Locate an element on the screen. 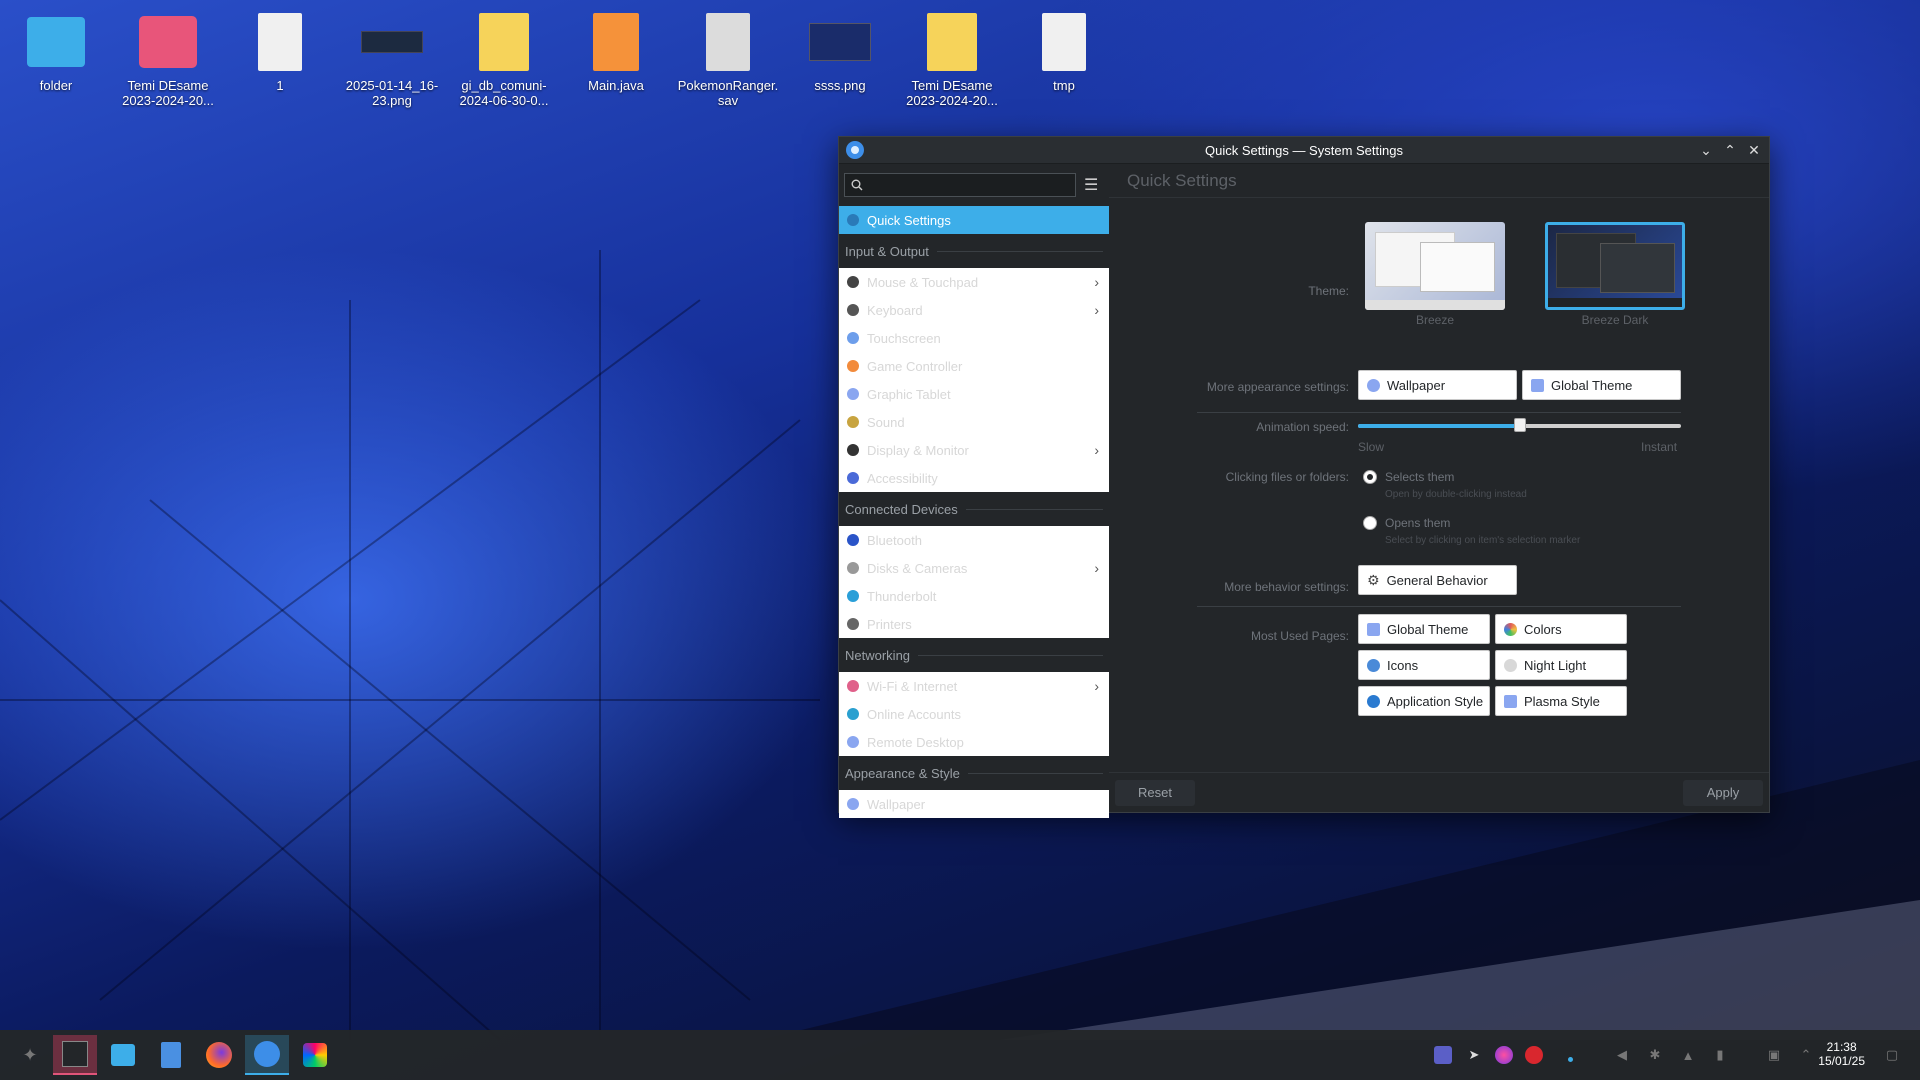 This screenshot has width=1920, height=1080. clock: 21:38 15/01/25 is located at coordinates (1841, 1054).